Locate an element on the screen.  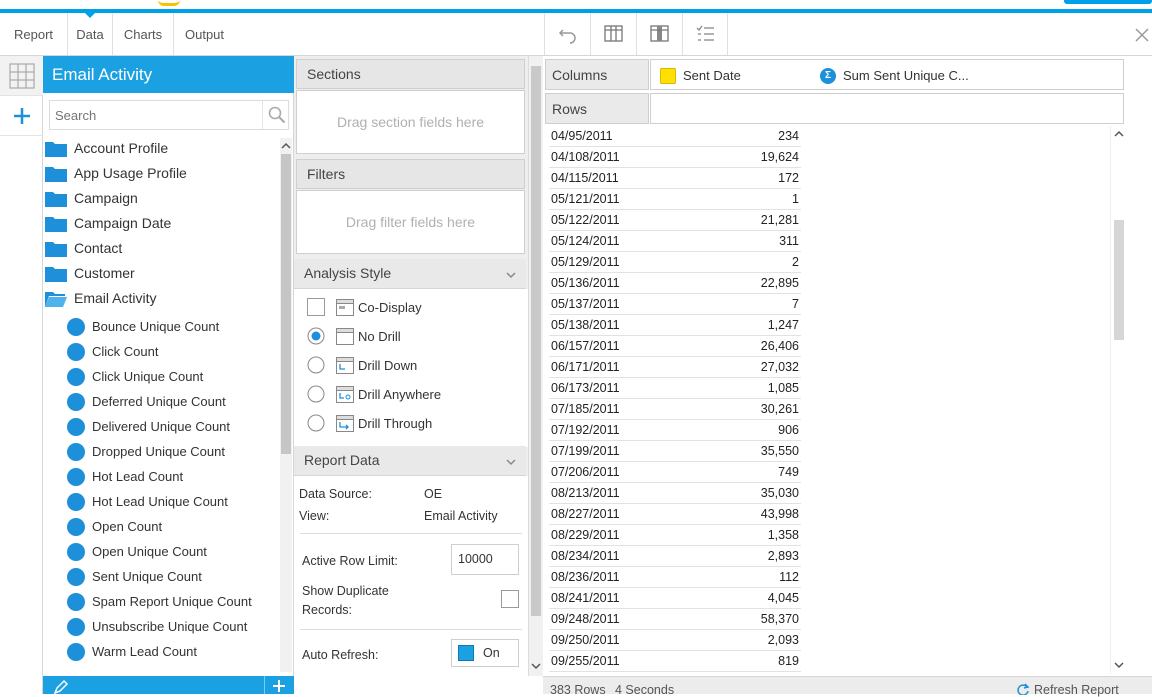
folder-item: Campaign is located at coordinates (161, 198).